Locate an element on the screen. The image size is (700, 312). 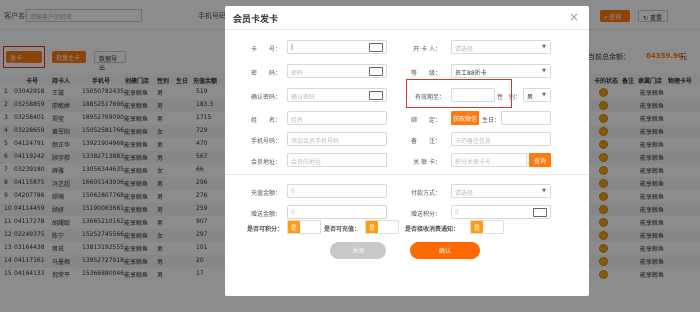
can-points-toggle-on: 是 is located at coordinates (294, 227).